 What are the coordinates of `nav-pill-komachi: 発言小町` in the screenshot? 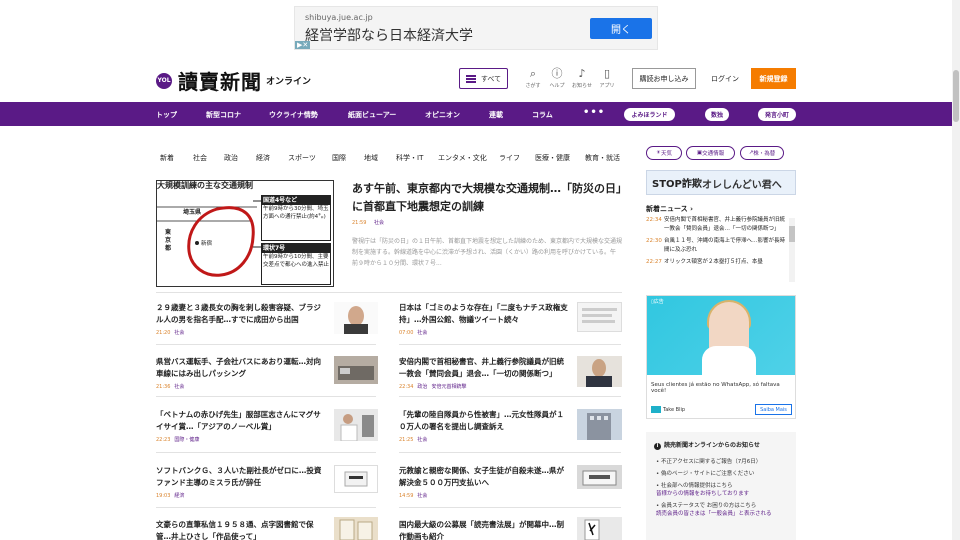 It's located at (777, 114).